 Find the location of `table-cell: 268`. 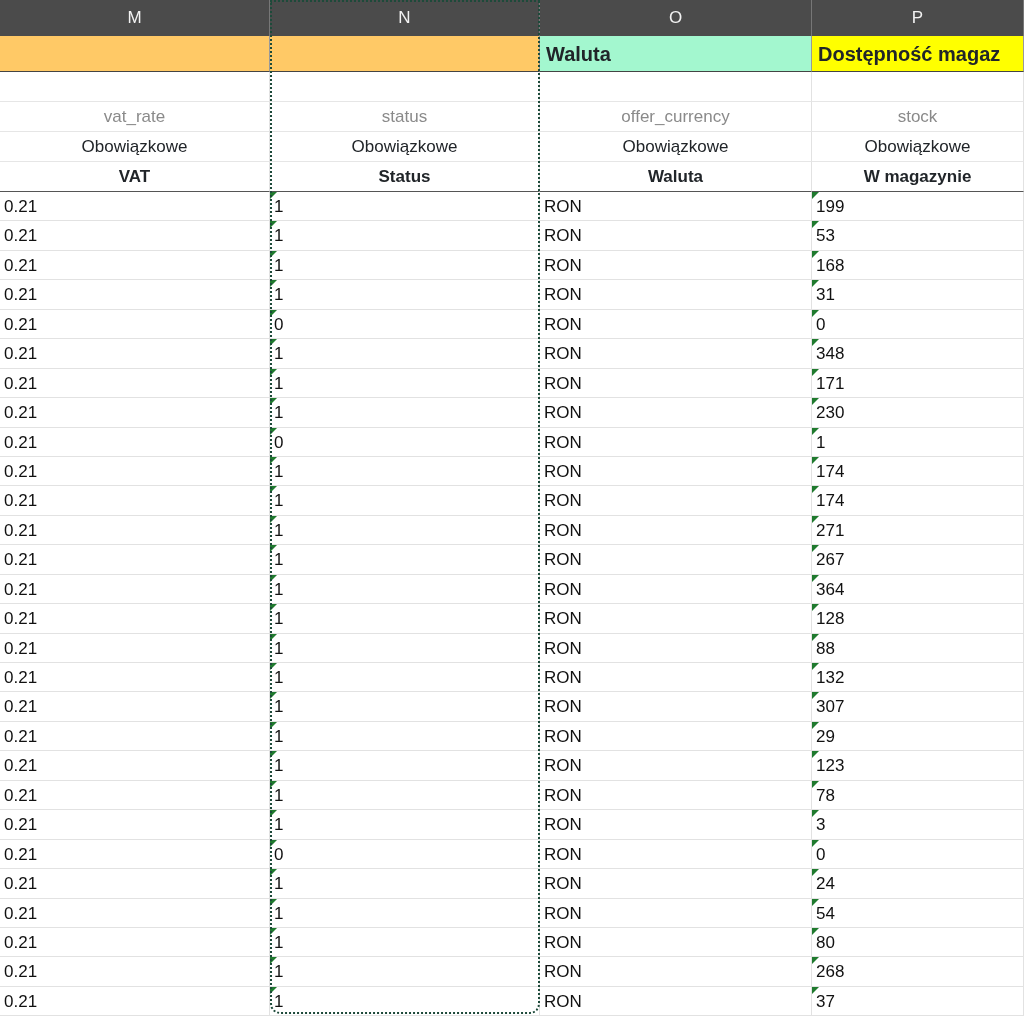

table-cell: 268 is located at coordinates (918, 972).